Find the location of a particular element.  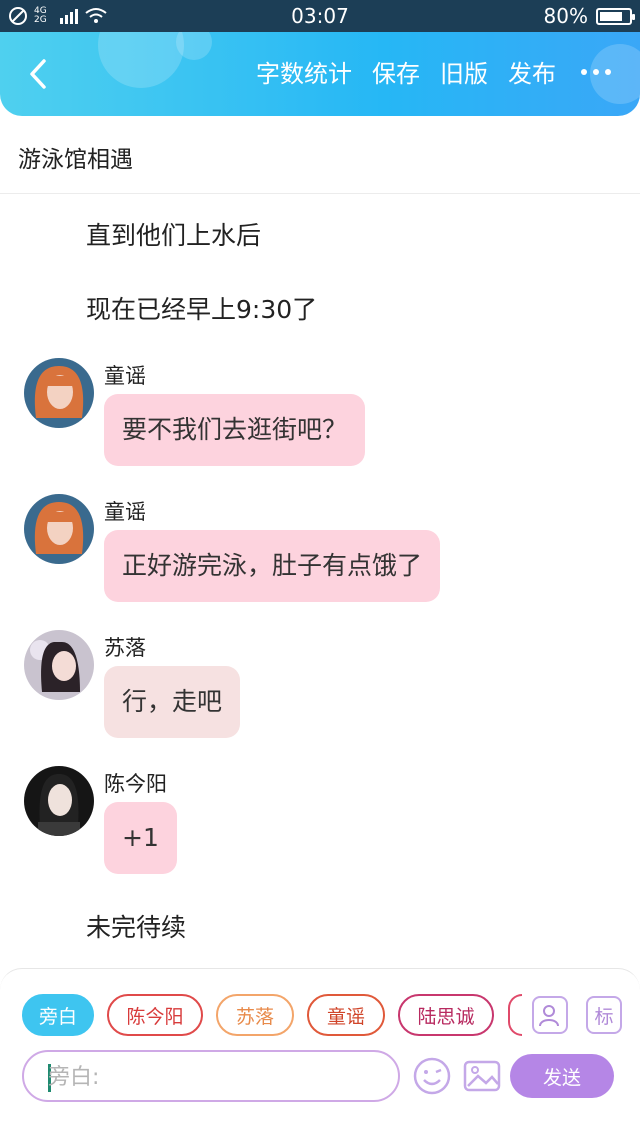

editor-header: 字数统计 保存 旧版 发布 is located at coordinates (320, 74).